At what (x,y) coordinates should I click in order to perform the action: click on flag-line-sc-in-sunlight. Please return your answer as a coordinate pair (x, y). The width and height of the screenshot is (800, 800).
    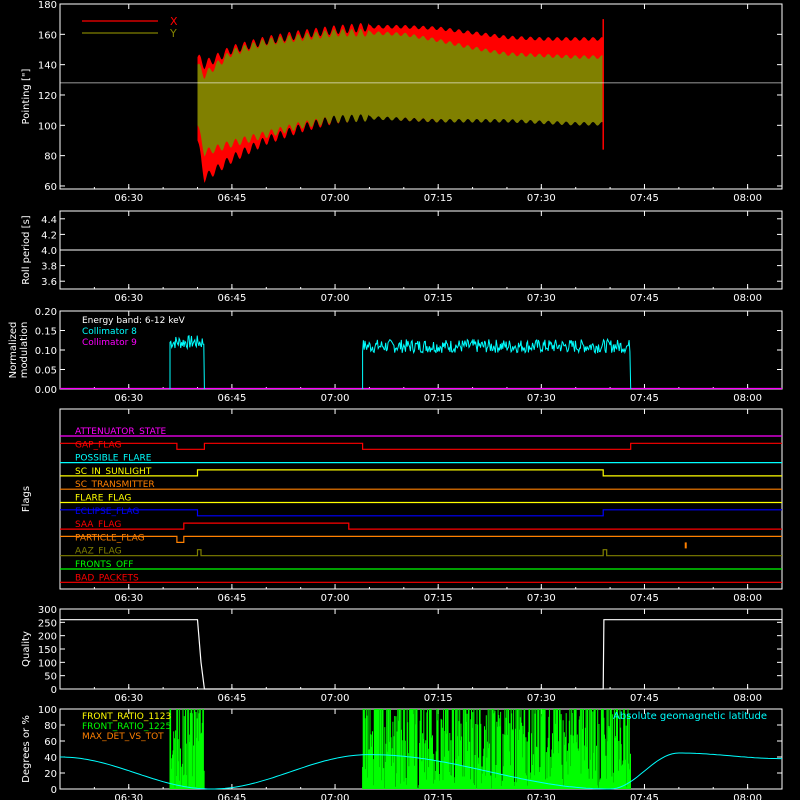
    Looking at the image, I should click on (421, 473).